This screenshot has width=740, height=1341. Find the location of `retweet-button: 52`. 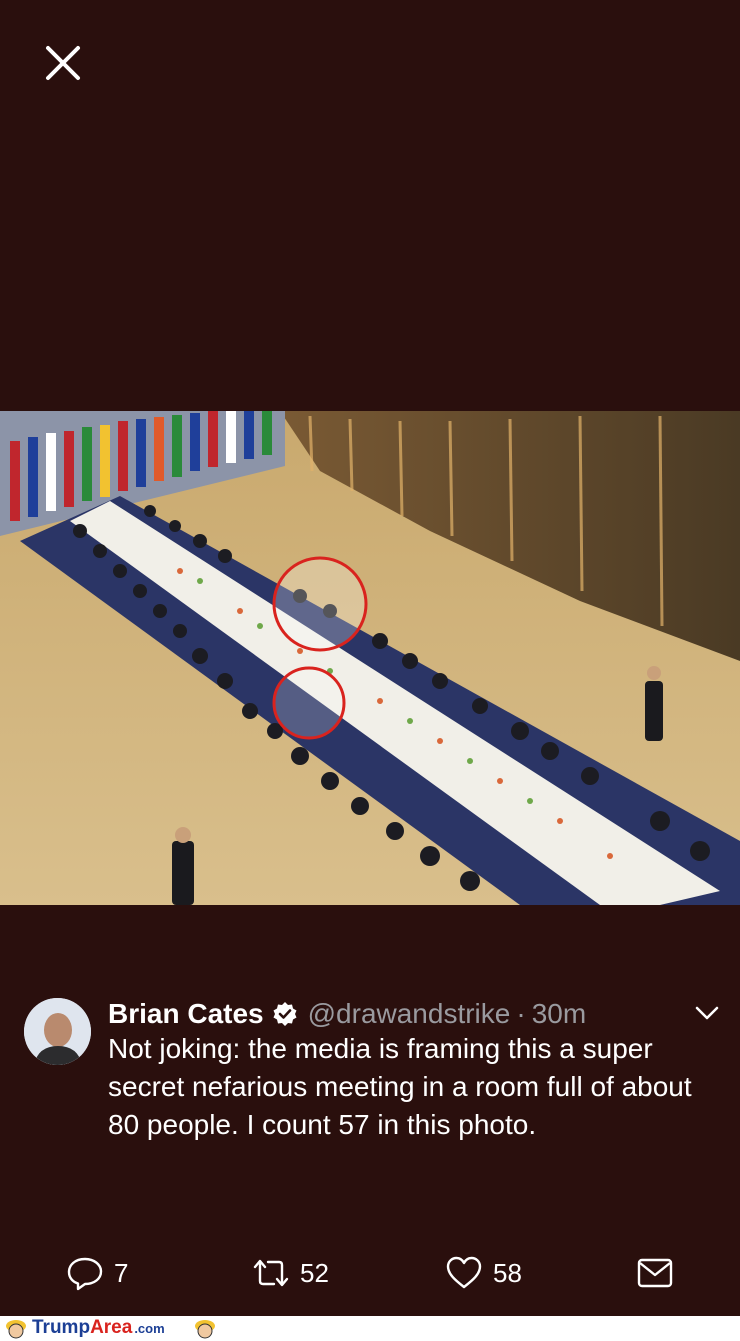

retweet-button: 52 is located at coordinates (290, 1273).